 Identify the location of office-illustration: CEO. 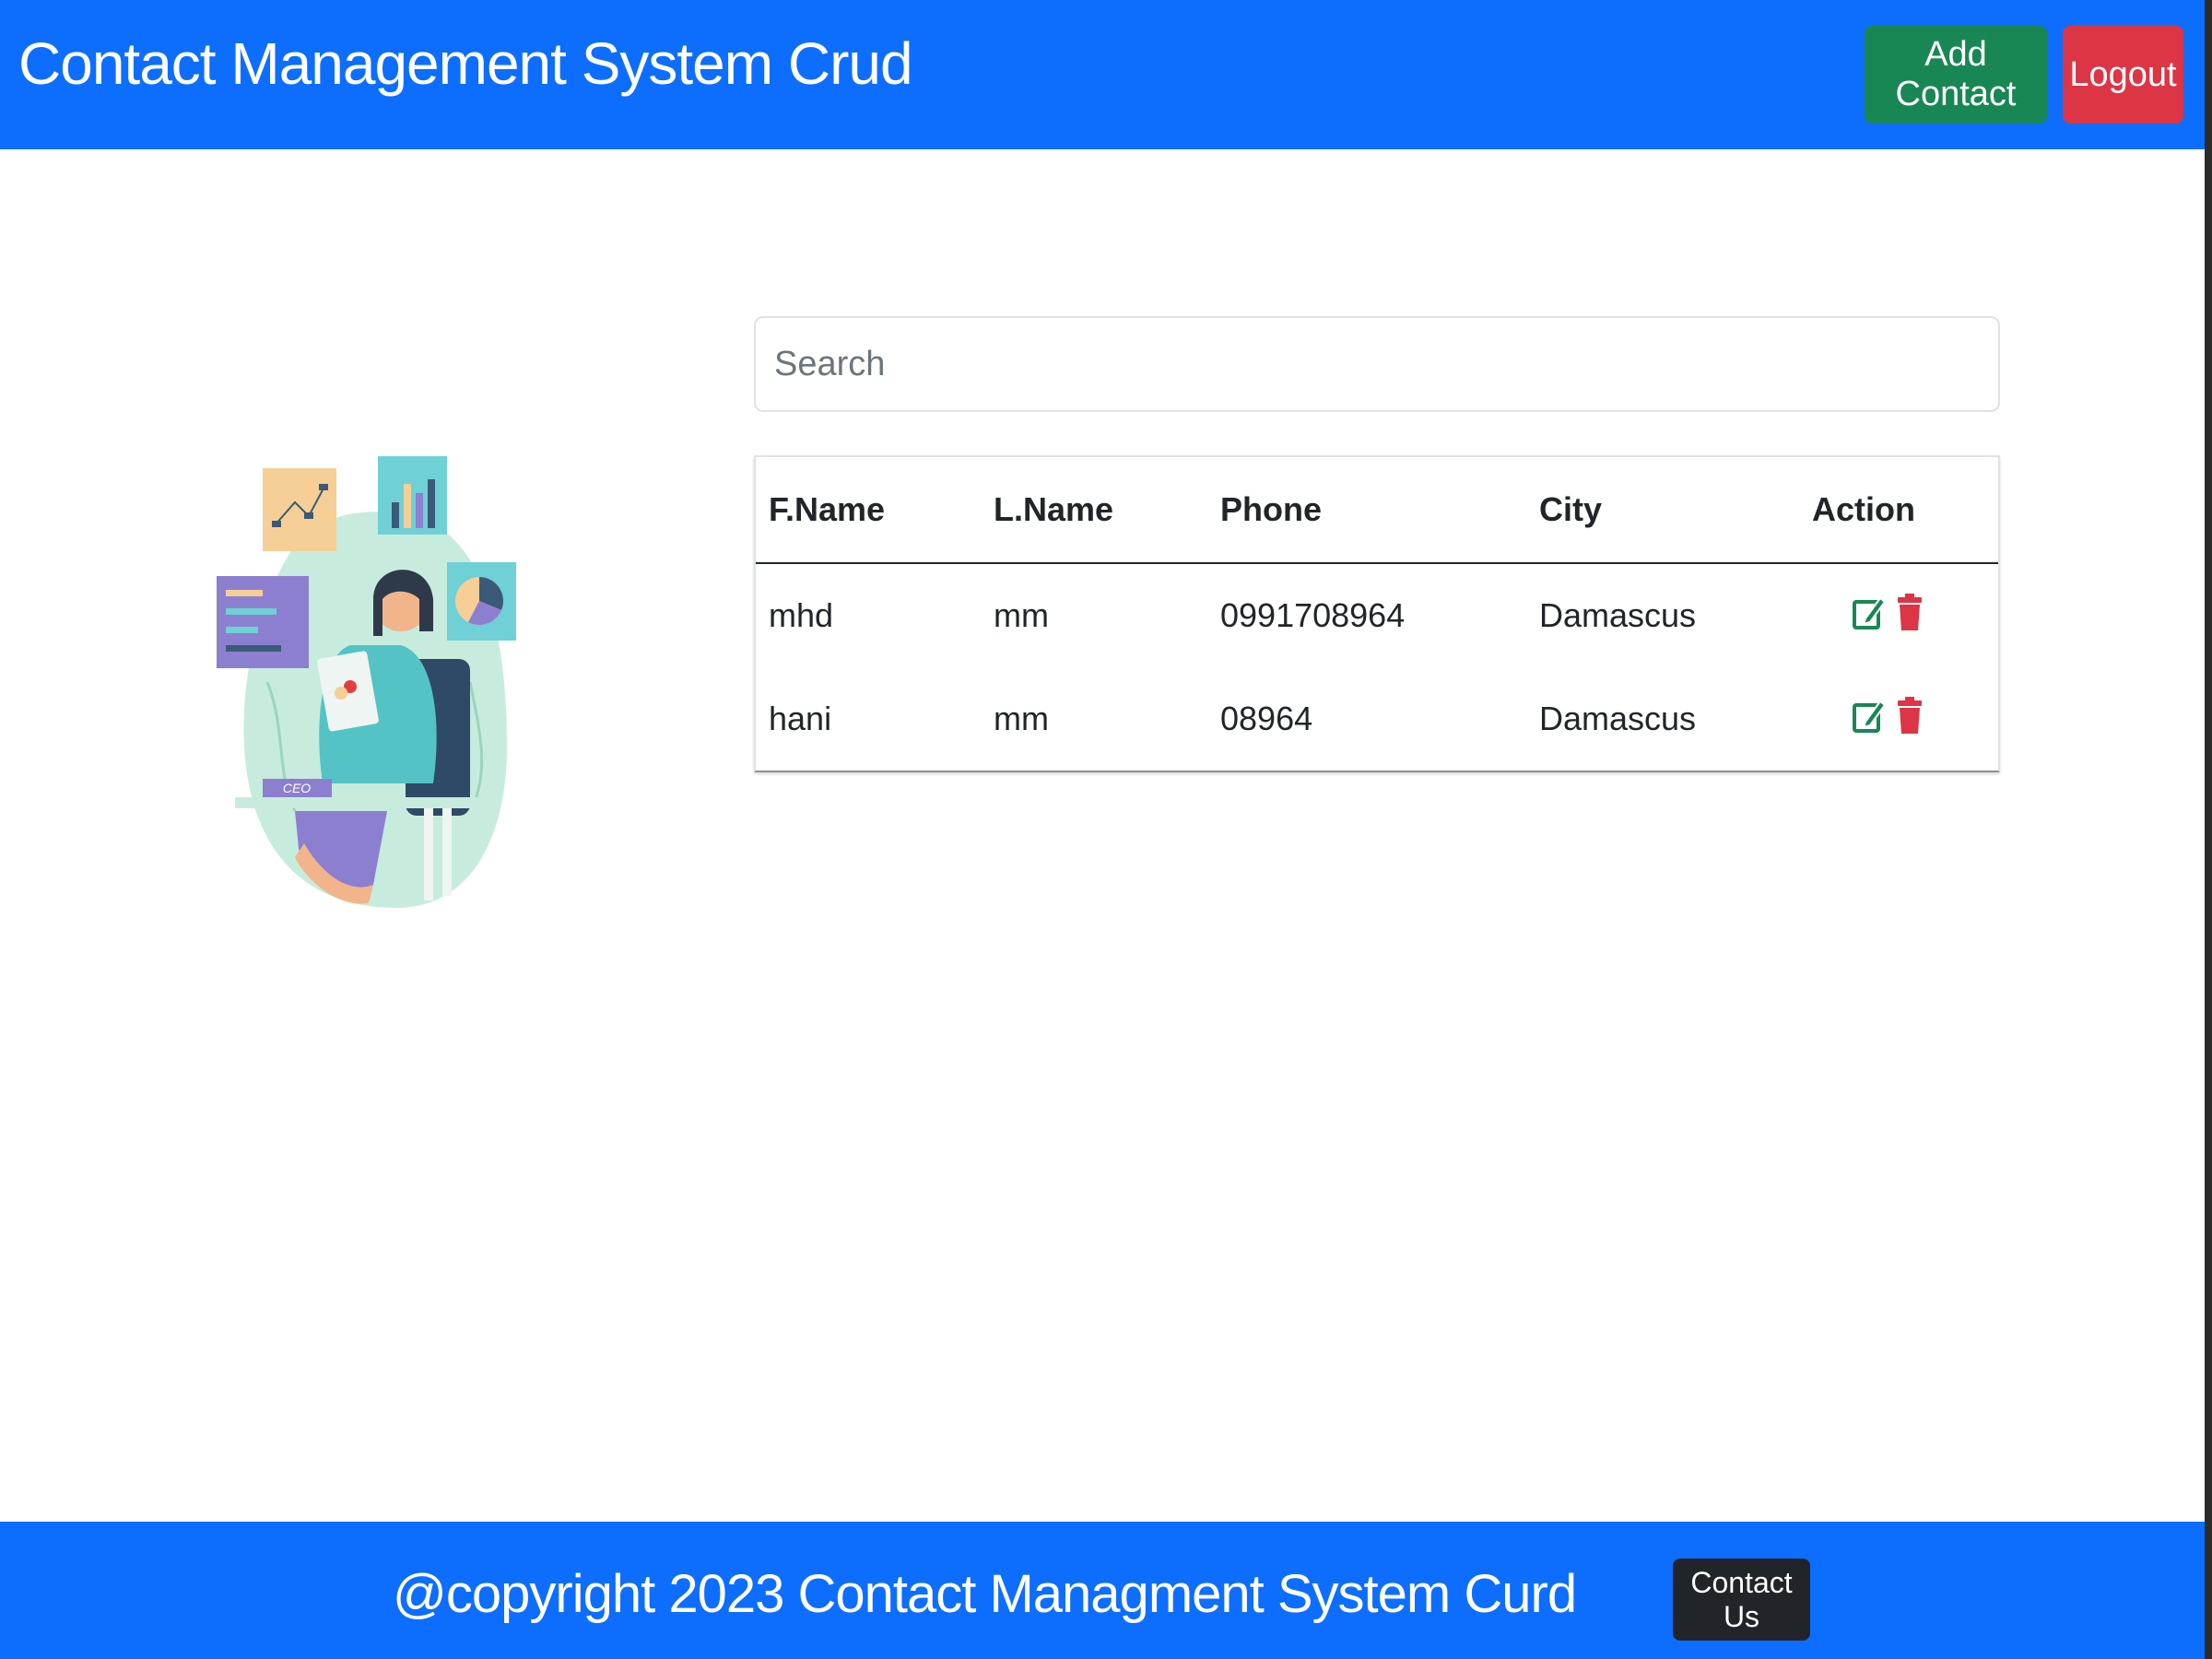
(366, 682).